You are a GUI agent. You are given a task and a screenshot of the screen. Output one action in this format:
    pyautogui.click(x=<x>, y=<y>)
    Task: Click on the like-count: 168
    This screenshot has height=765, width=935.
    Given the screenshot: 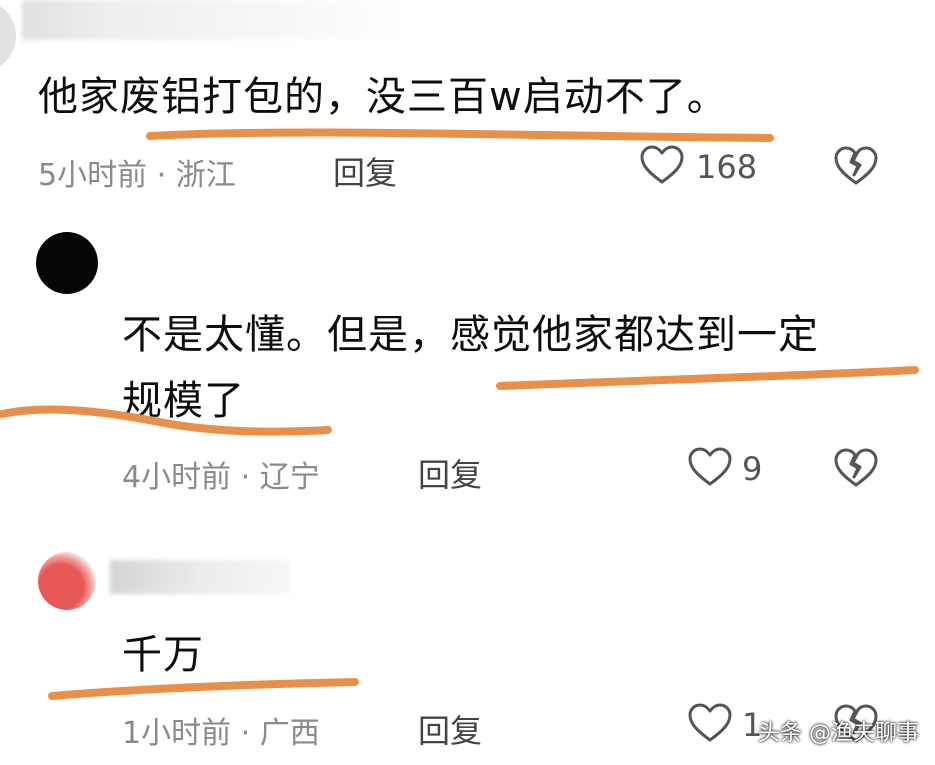 What is the action you would take?
    pyautogui.click(x=727, y=167)
    